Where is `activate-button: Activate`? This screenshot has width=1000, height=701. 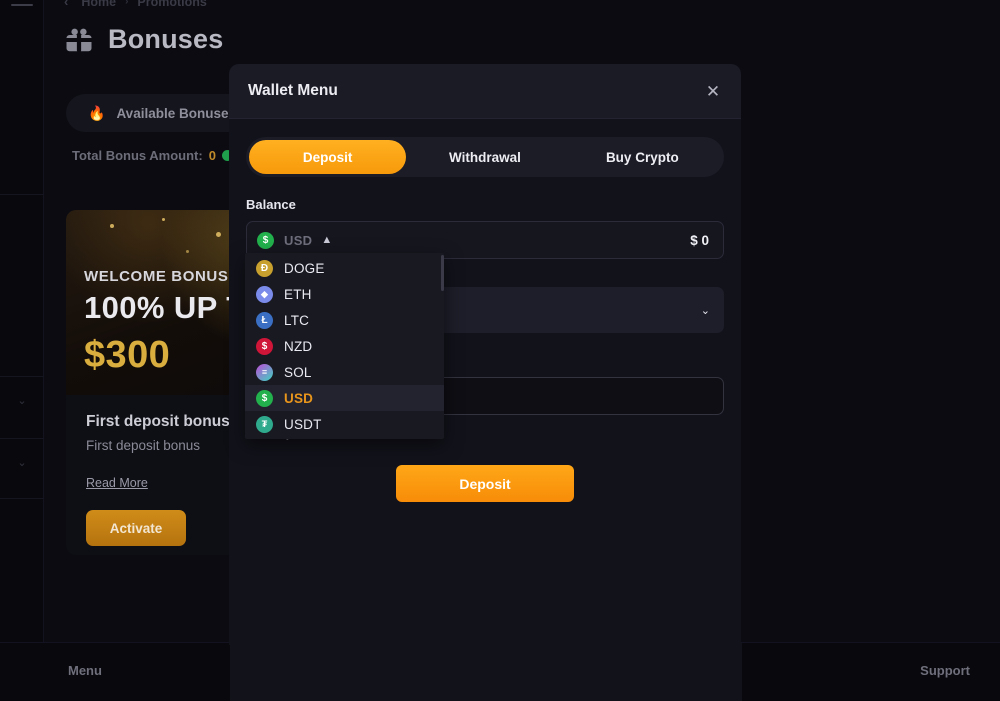 activate-button: Activate is located at coordinates (136, 528).